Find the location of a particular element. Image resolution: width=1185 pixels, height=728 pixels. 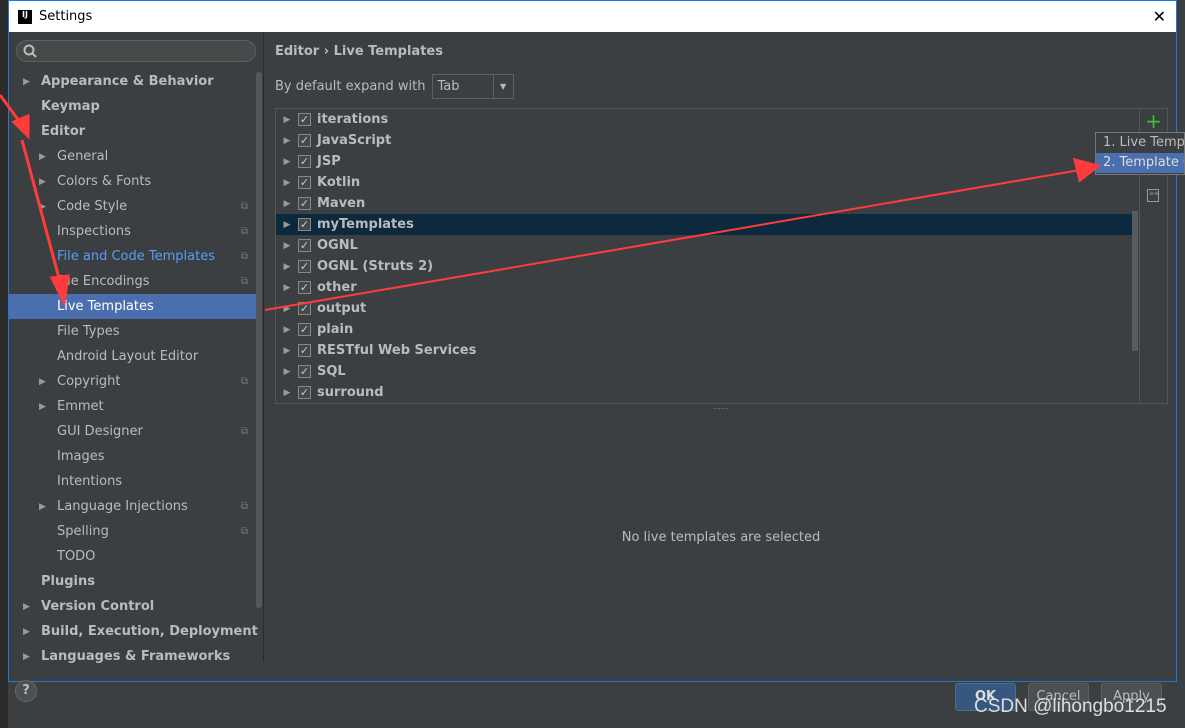

sidebar-item-label: Keymap is located at coordinates (70, 106).